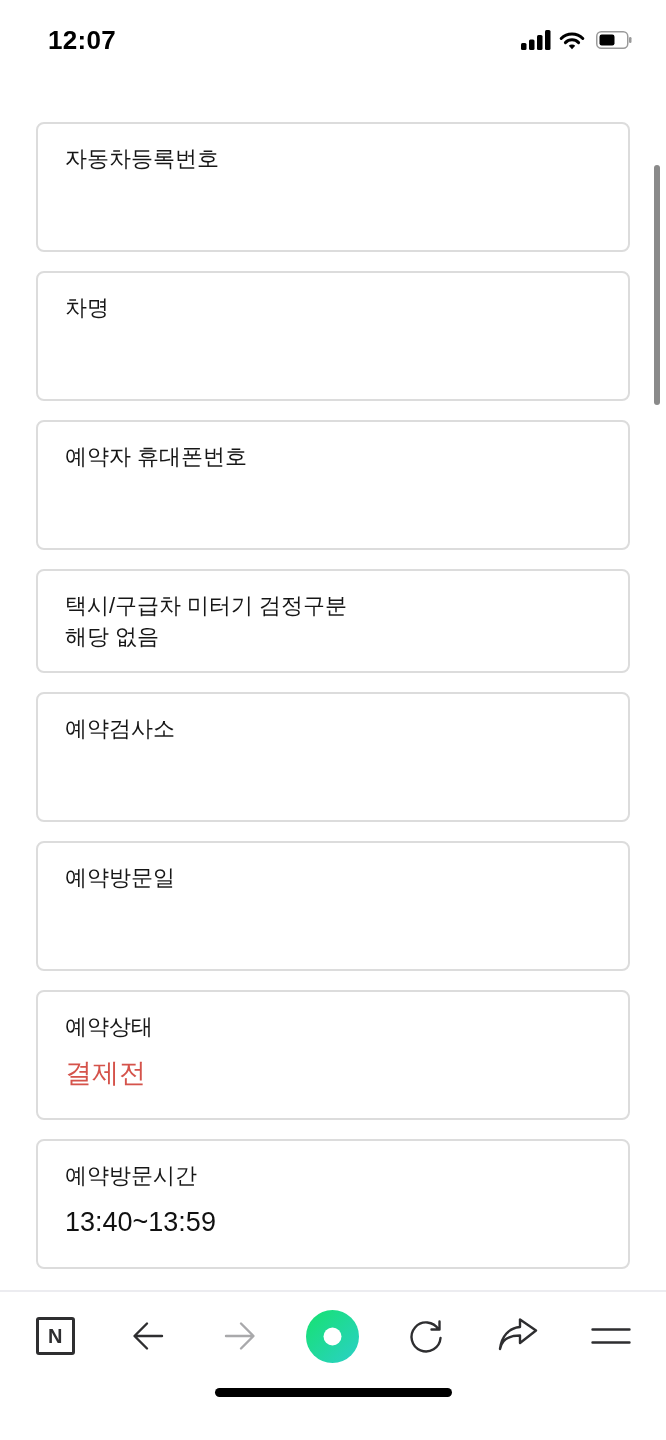  What do you see at coordinates (131, 1176) in the screenshot?
I see `field-label: 예약방문시간` at bounding box center [131, 1176].